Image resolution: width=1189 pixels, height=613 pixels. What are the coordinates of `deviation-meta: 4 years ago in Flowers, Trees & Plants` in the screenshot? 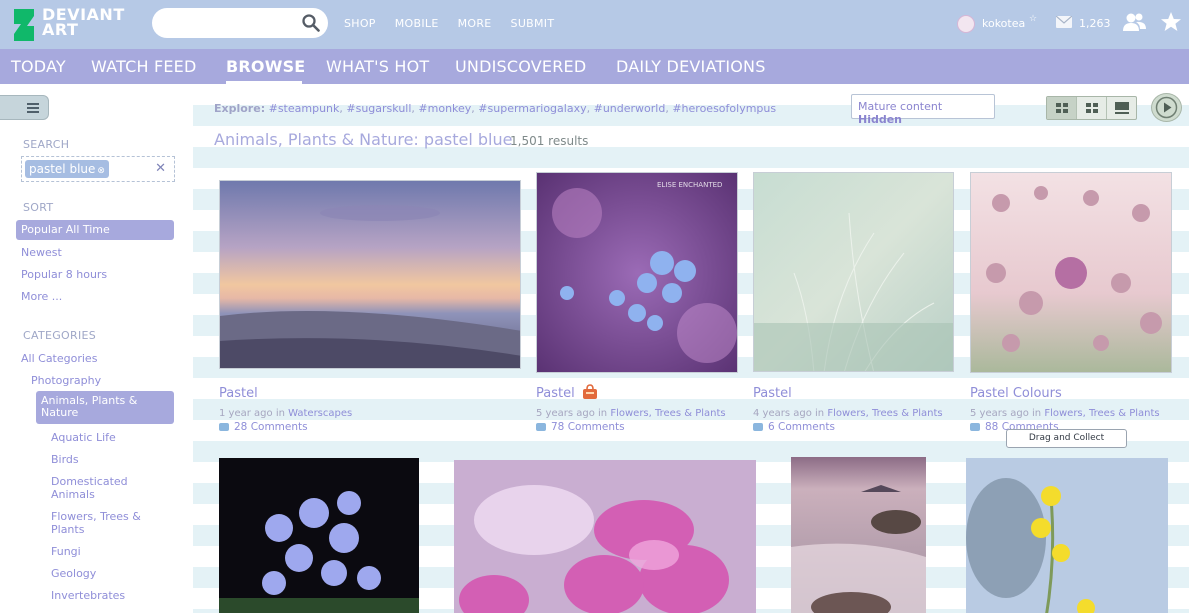 It's located at (848, 413).